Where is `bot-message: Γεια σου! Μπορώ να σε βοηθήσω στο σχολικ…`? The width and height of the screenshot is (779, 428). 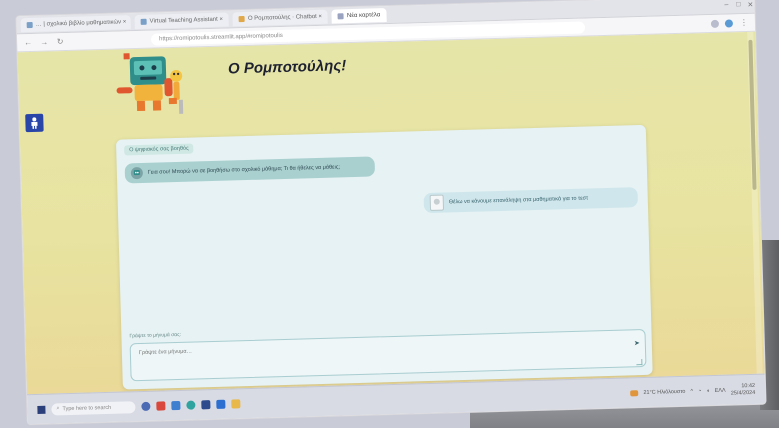 bot-message: Γεια σου! Μπορώ να σε βοηθήσω στο σχολικ… is located at coordinates (250, 170).